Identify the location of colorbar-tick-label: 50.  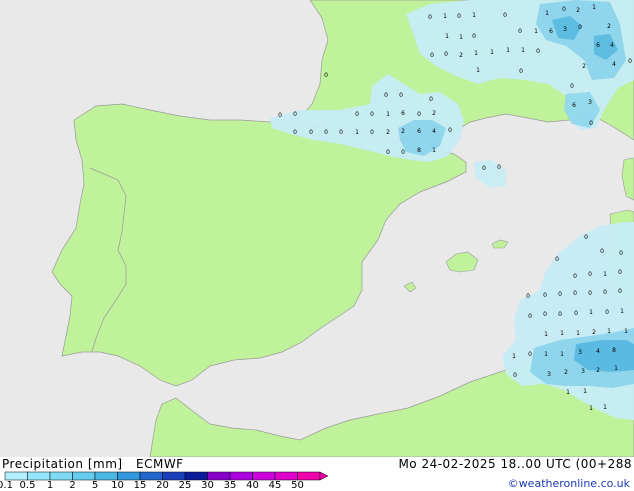
(297, 485).